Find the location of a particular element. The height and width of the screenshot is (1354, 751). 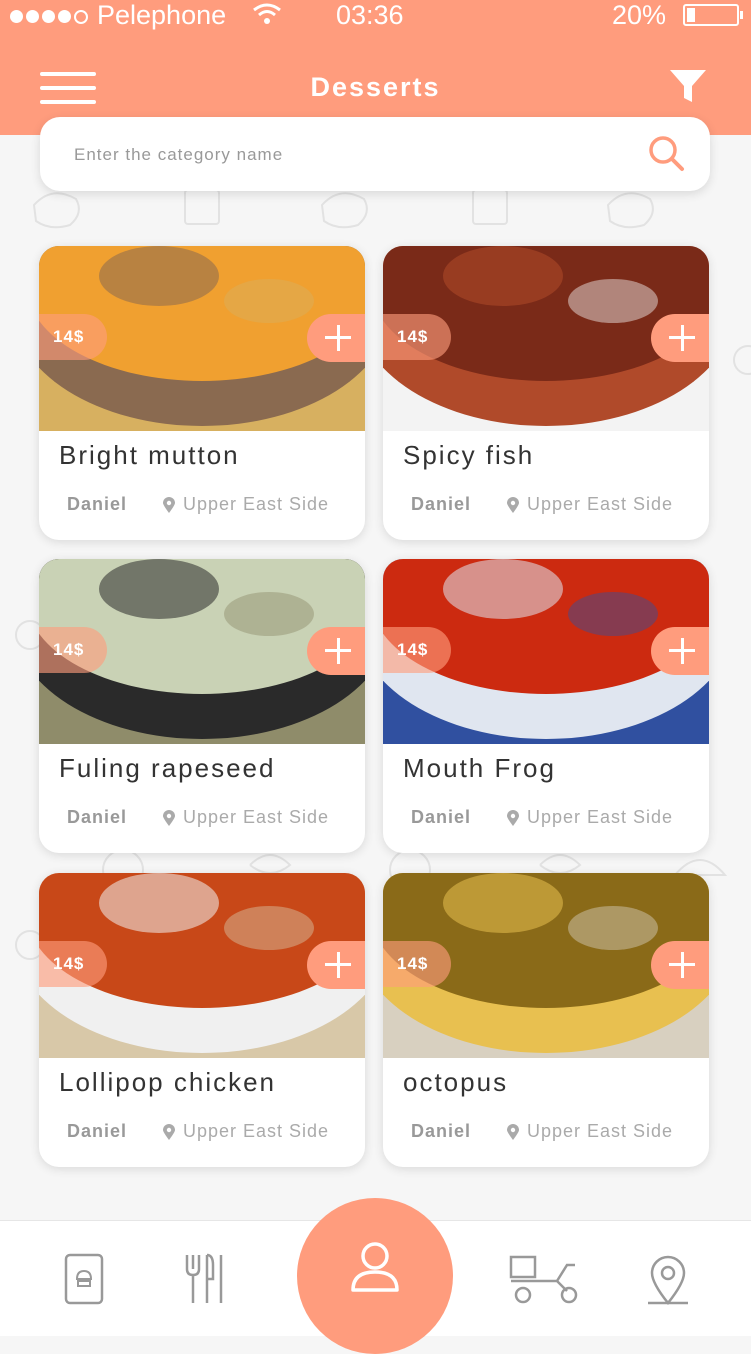

dish-card: 14$ Mouth Frog Daniel Upper East Side is located at coordinates (546, 706).